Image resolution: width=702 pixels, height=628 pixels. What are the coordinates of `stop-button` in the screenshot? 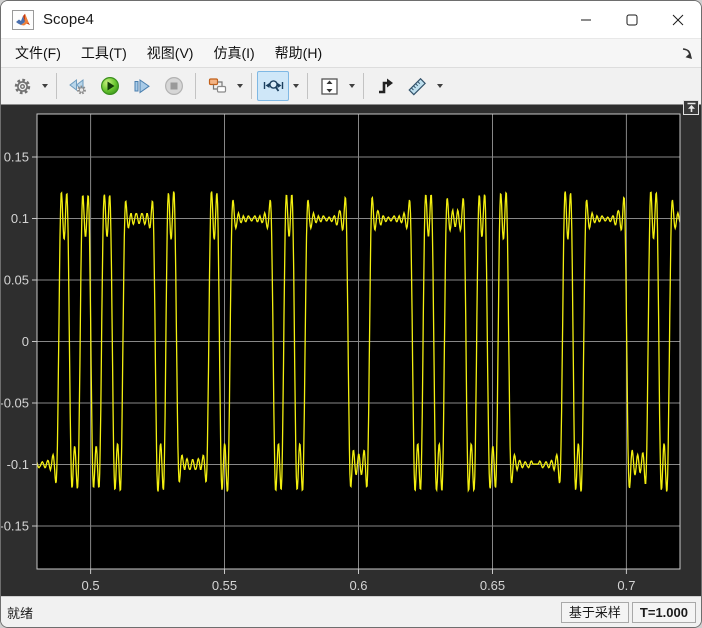 It's located at (174, 86).